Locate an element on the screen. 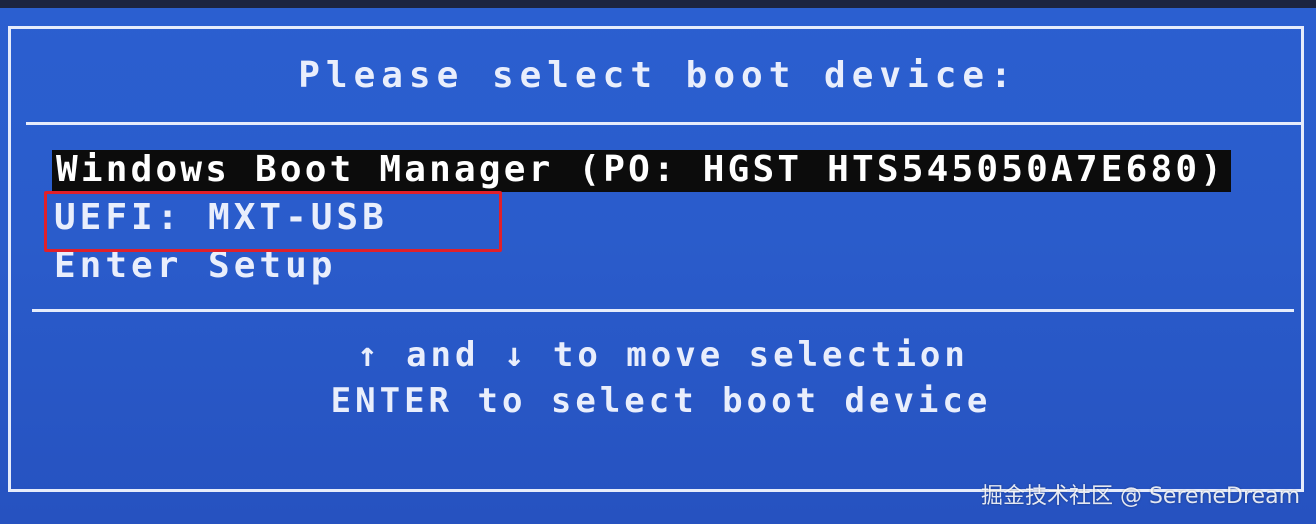 The image size is (1316, 524). annotation-highlight-box is located at coordinates (273, 221).